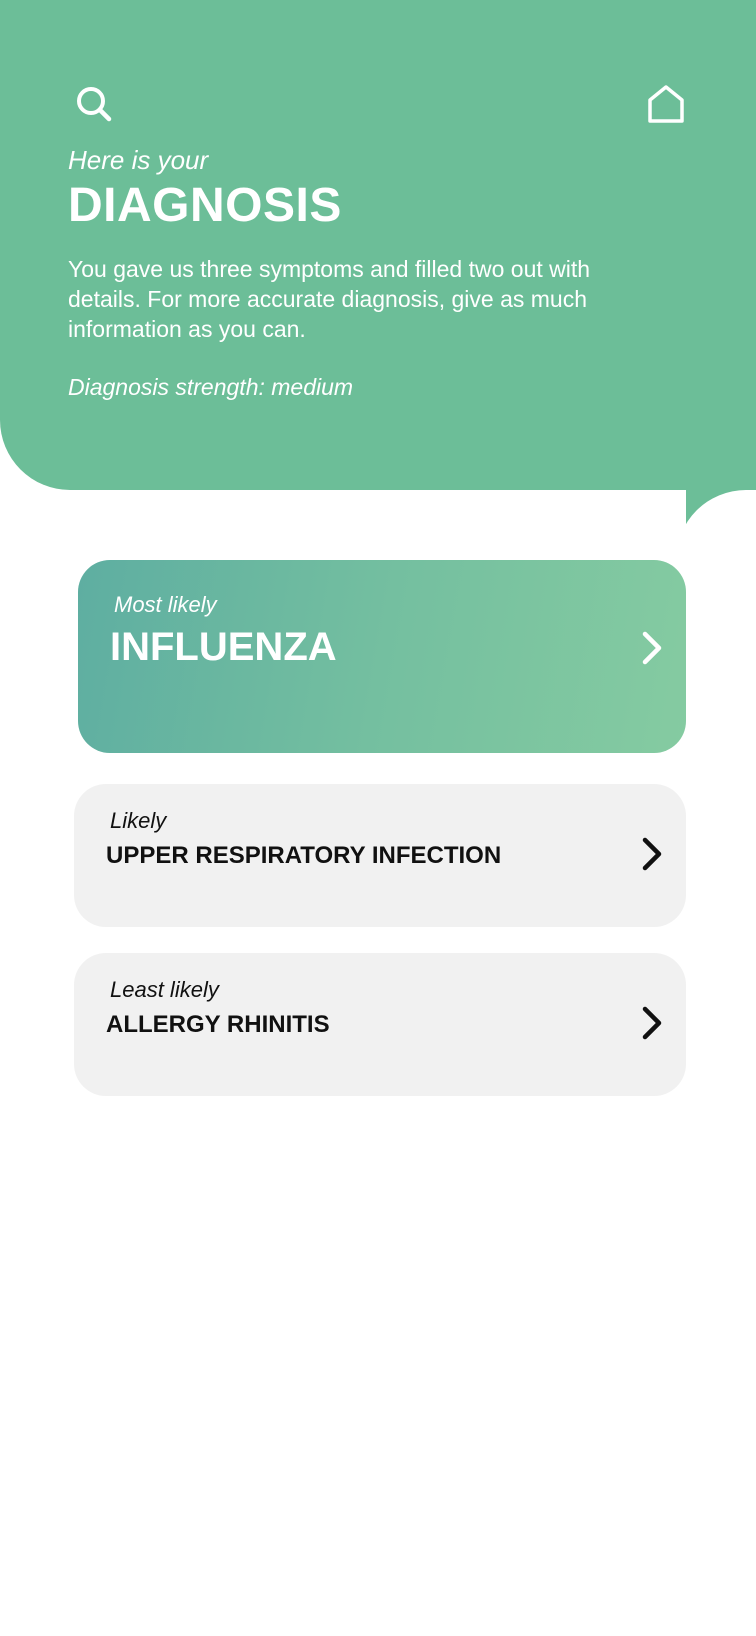 Image resolution: width=756 pixels, height=1636 pixels. What do you see at coordinates (205, 205) in the screenshot?
I see `page-title: DIAGNOSIS` at bounding box center [205, 205].